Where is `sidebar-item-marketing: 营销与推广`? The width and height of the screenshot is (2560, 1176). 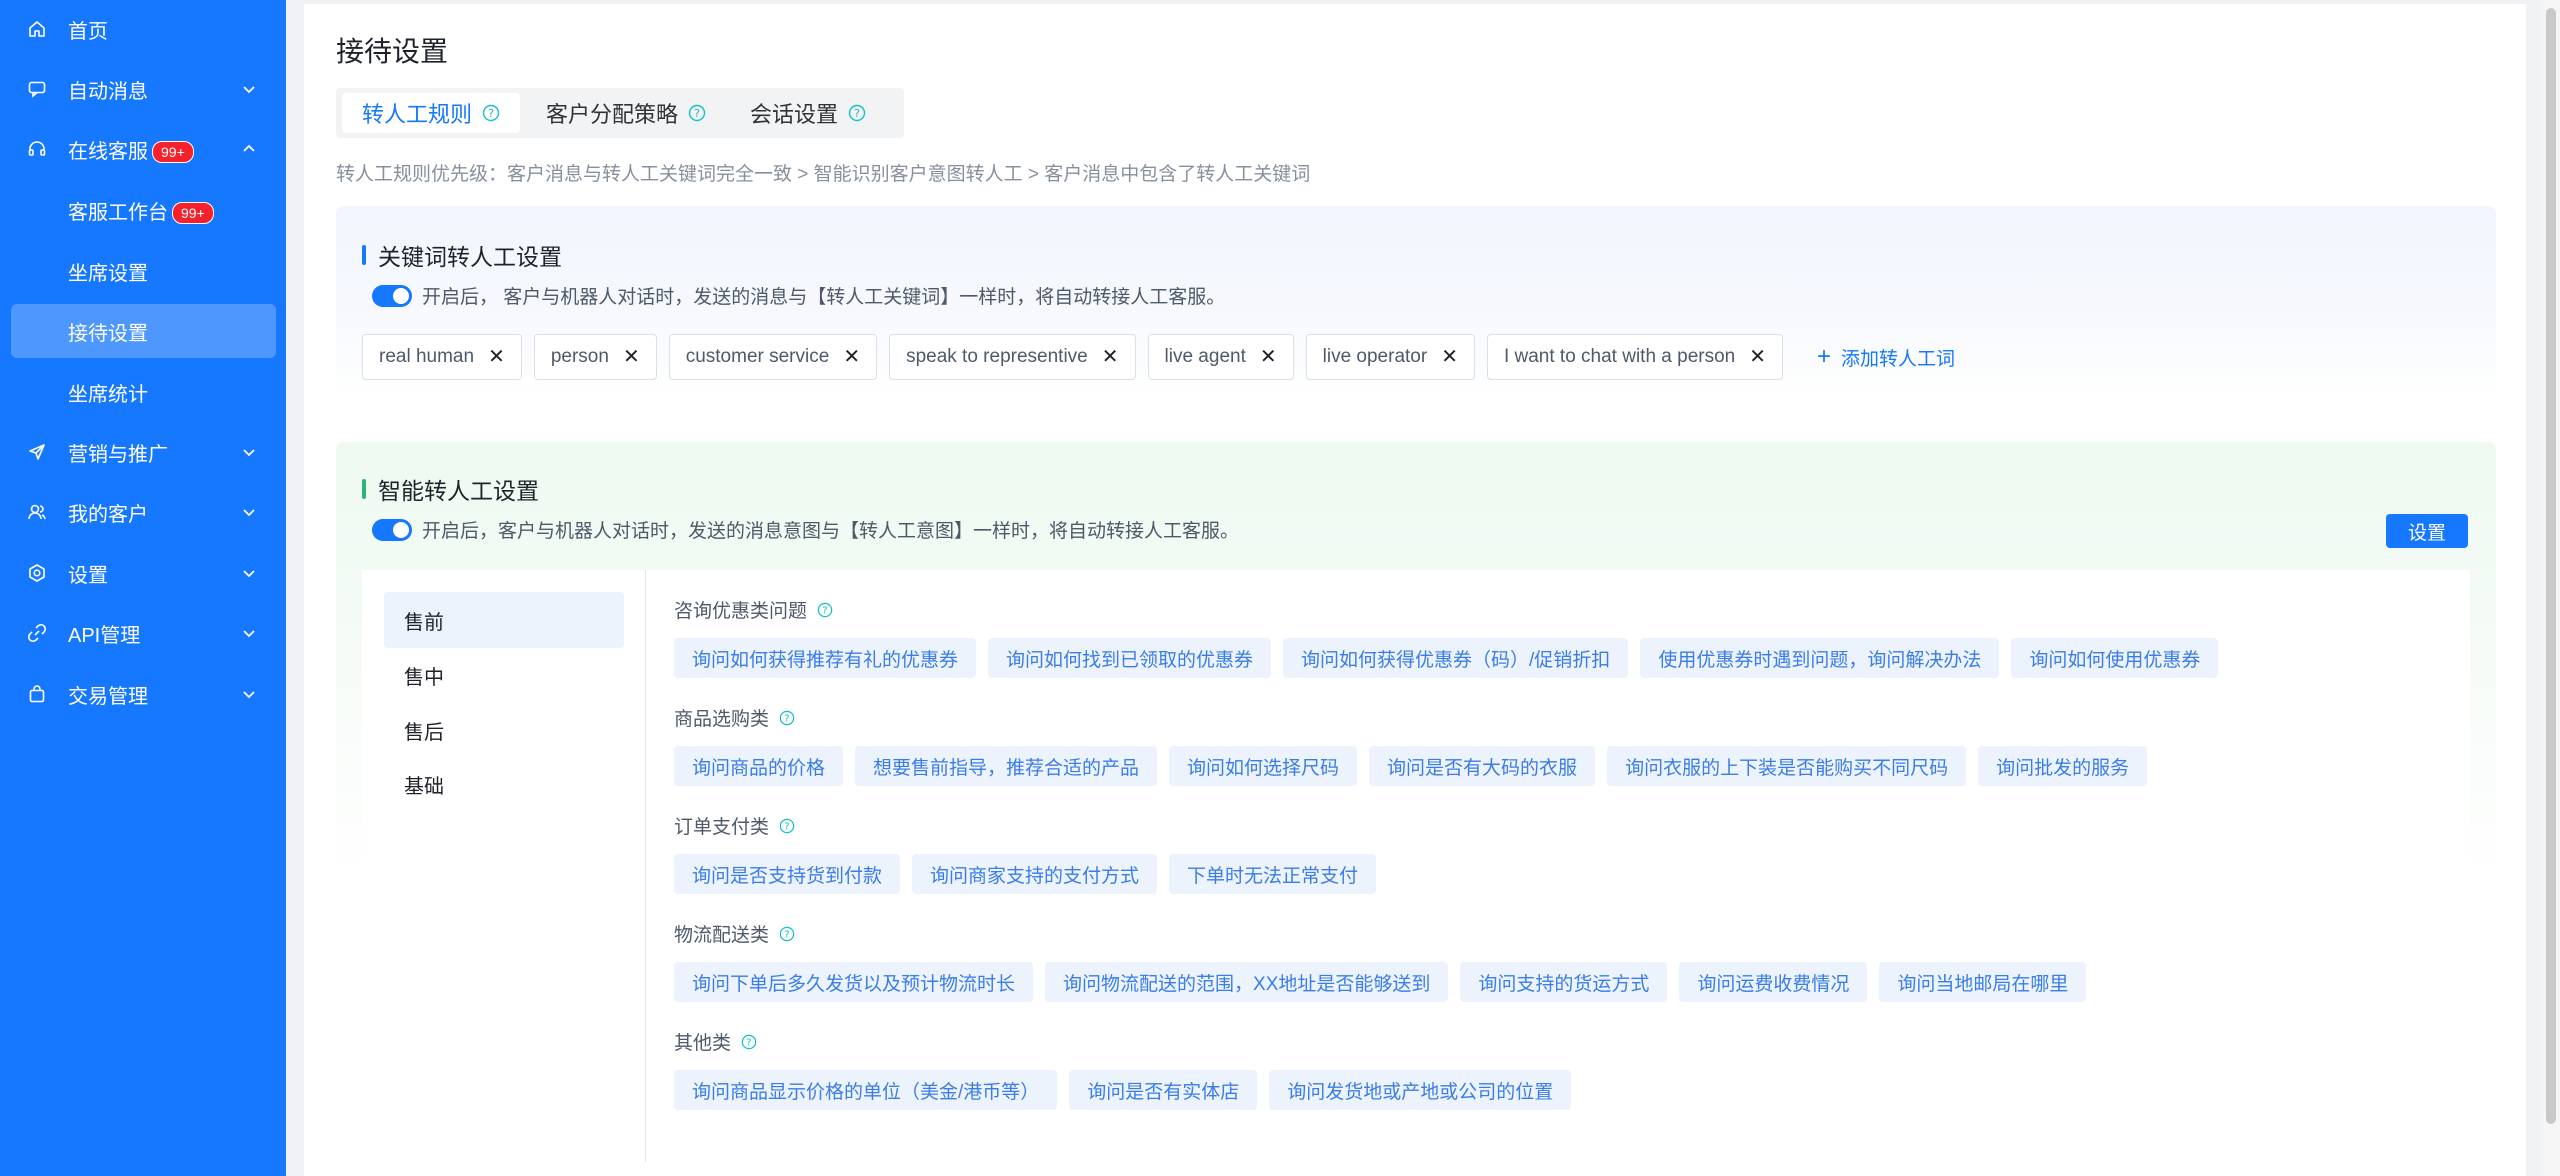
sidebar-item-marketing: 营销与推广 is located at coordinates (143, 452).